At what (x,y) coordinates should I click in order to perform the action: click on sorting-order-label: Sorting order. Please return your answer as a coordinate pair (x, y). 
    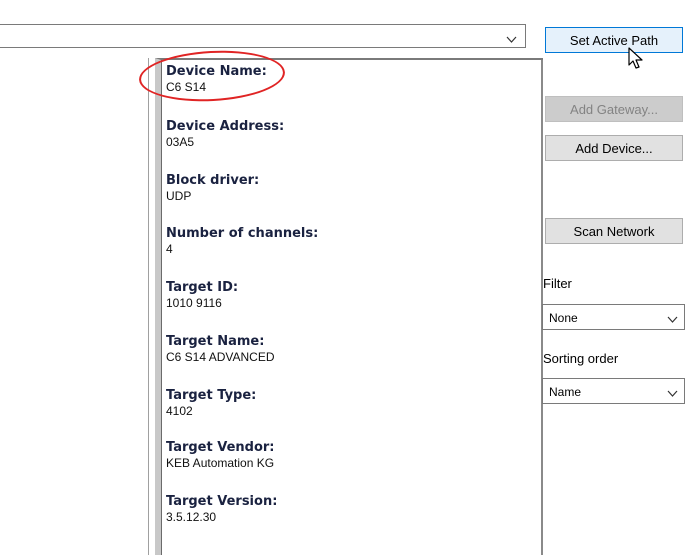
    Looking at the image, I should click on (581, 358).